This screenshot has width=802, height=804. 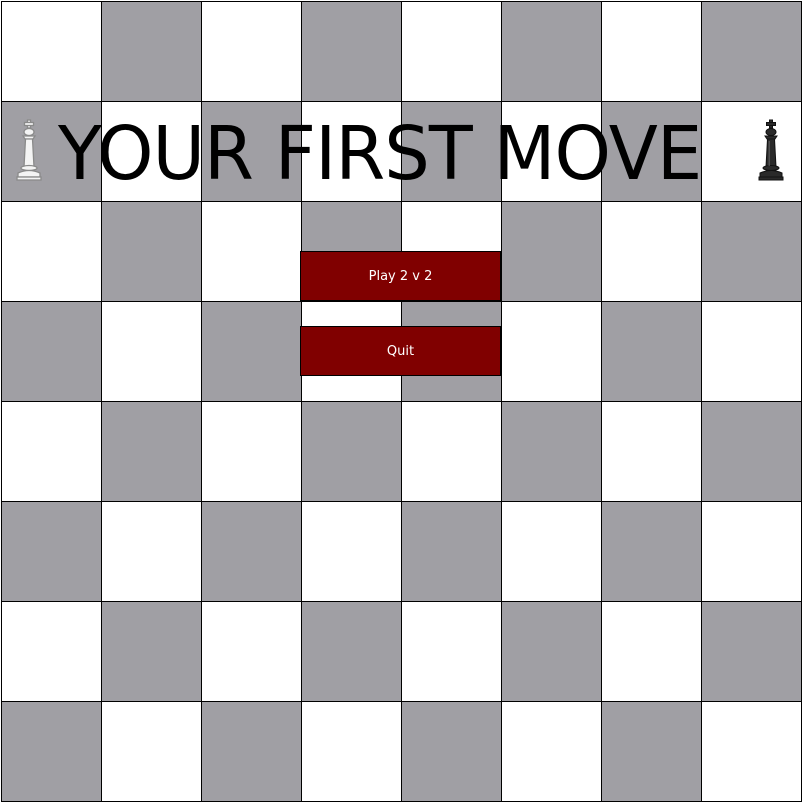 I want to click on play-2v2-button: Play 2 v 2, so click(x=400, y=276).